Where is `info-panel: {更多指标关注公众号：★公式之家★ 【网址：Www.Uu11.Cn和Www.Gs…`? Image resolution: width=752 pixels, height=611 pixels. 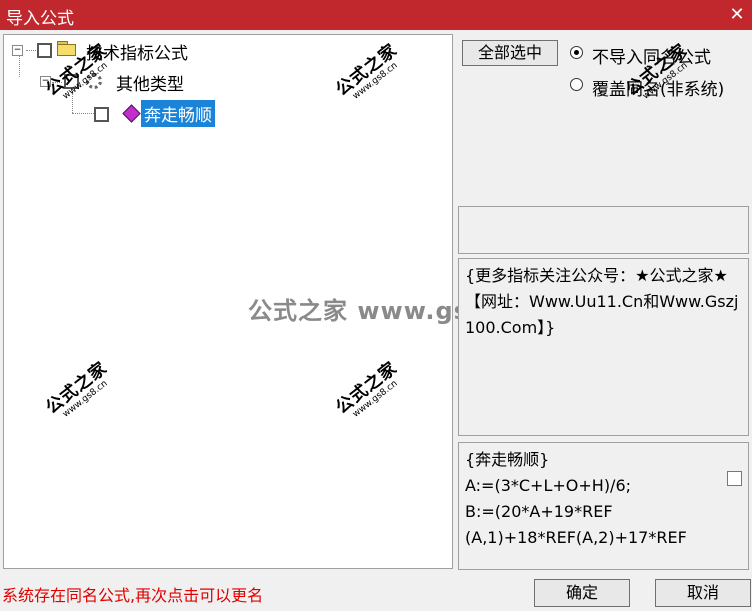 info-panel: {更多指标关注公众号：★公式之家★ 【网址：Www.Uu11.Cn和Www.Gs… is located at coordinates (603, 347).